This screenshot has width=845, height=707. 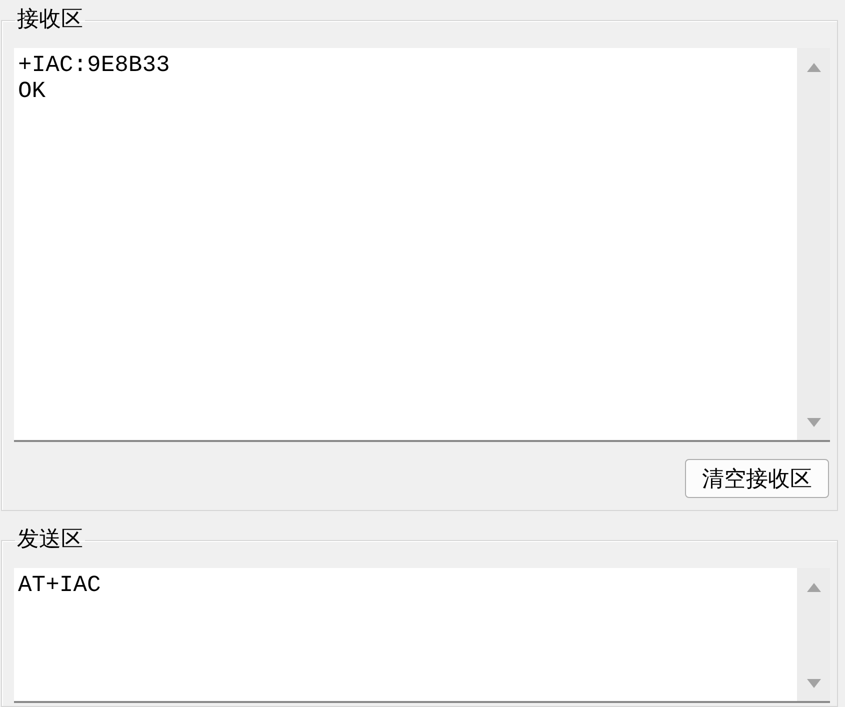 I want to click on clear-receive-button: 清空接收区, so click(x=757, y=478).